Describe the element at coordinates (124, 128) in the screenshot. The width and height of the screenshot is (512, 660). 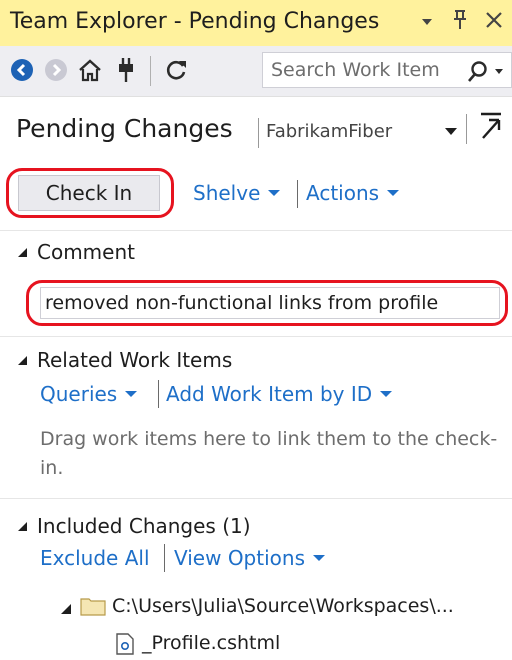
I see `page-title: Pending Changes` at that location.